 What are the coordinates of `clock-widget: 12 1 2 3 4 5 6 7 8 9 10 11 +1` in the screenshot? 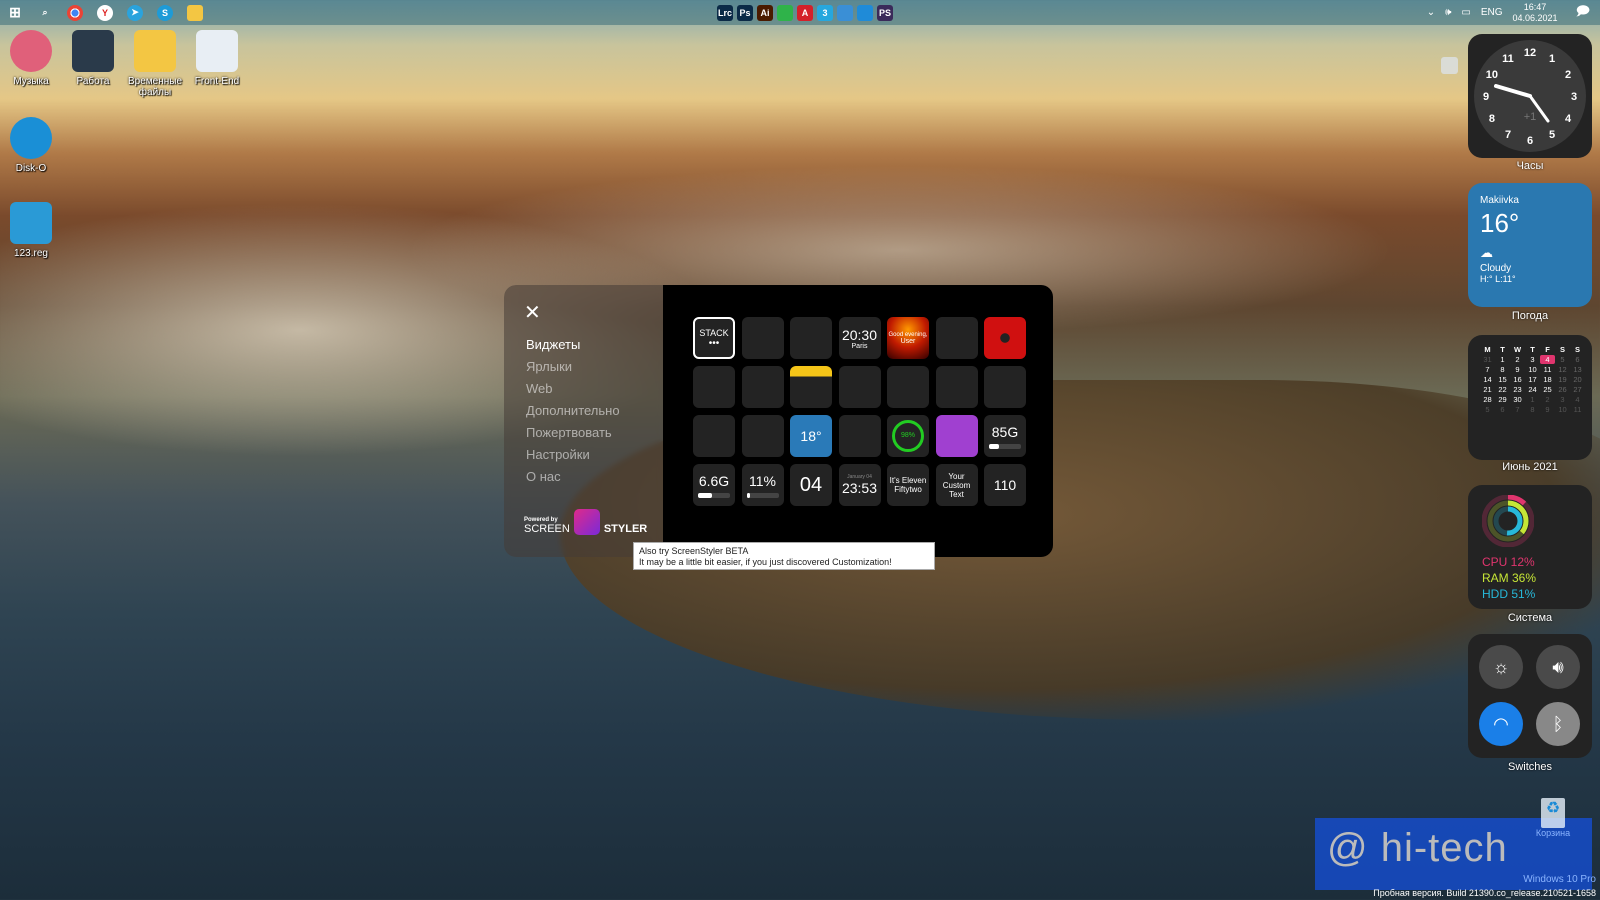 It's located at (1530, 96).